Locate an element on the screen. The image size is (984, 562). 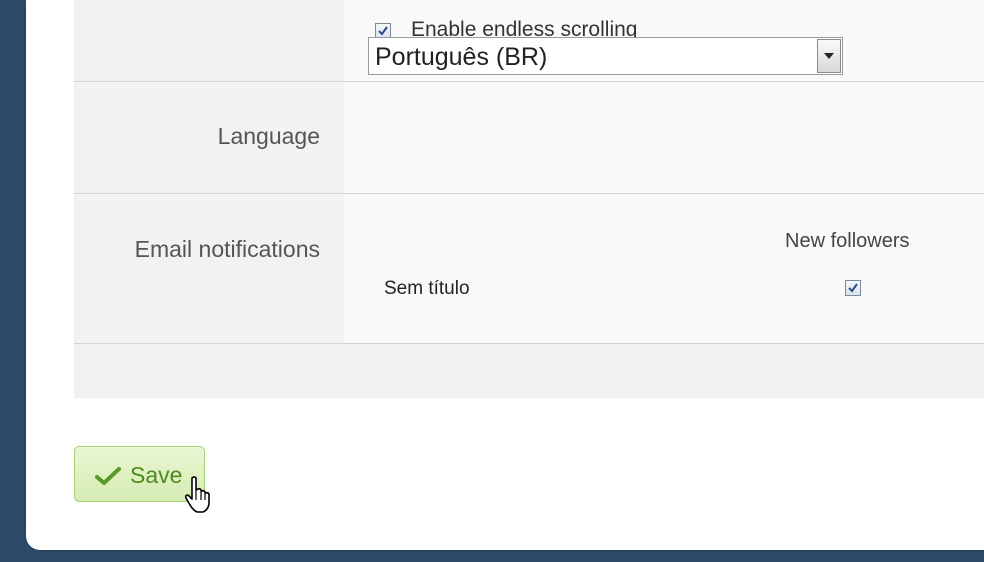
list-name: Sem título is located at coordinates (427, 288).